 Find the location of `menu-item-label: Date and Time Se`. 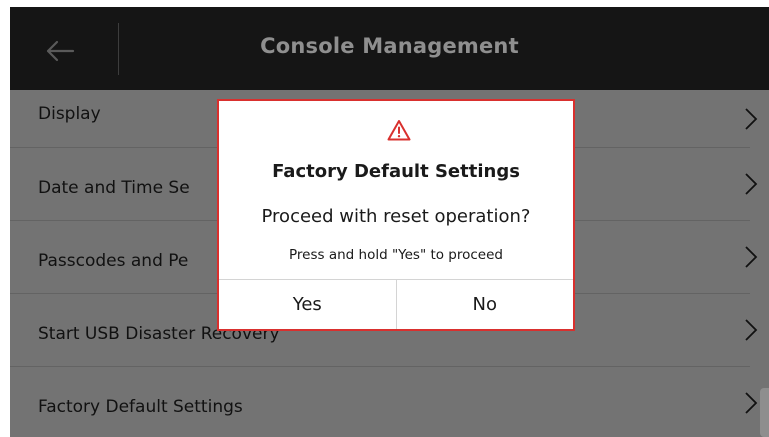

menu-item-label: Date and Time Se is located at coordinates (114, 188).